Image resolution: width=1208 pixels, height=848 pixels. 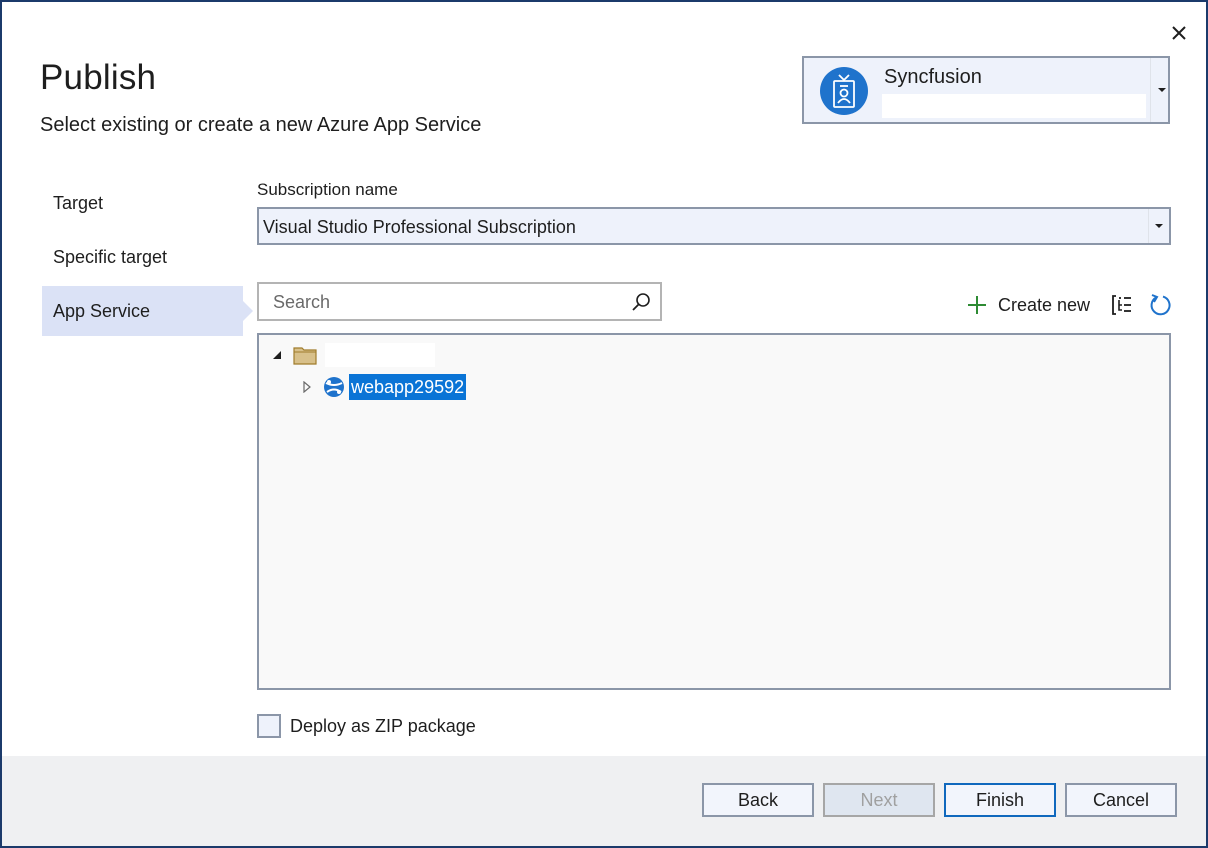 What do you see at coordinates (408, 387) in the screenshot?
I see `tree-node-label: webapp29592` at bounding box center [408, 387].